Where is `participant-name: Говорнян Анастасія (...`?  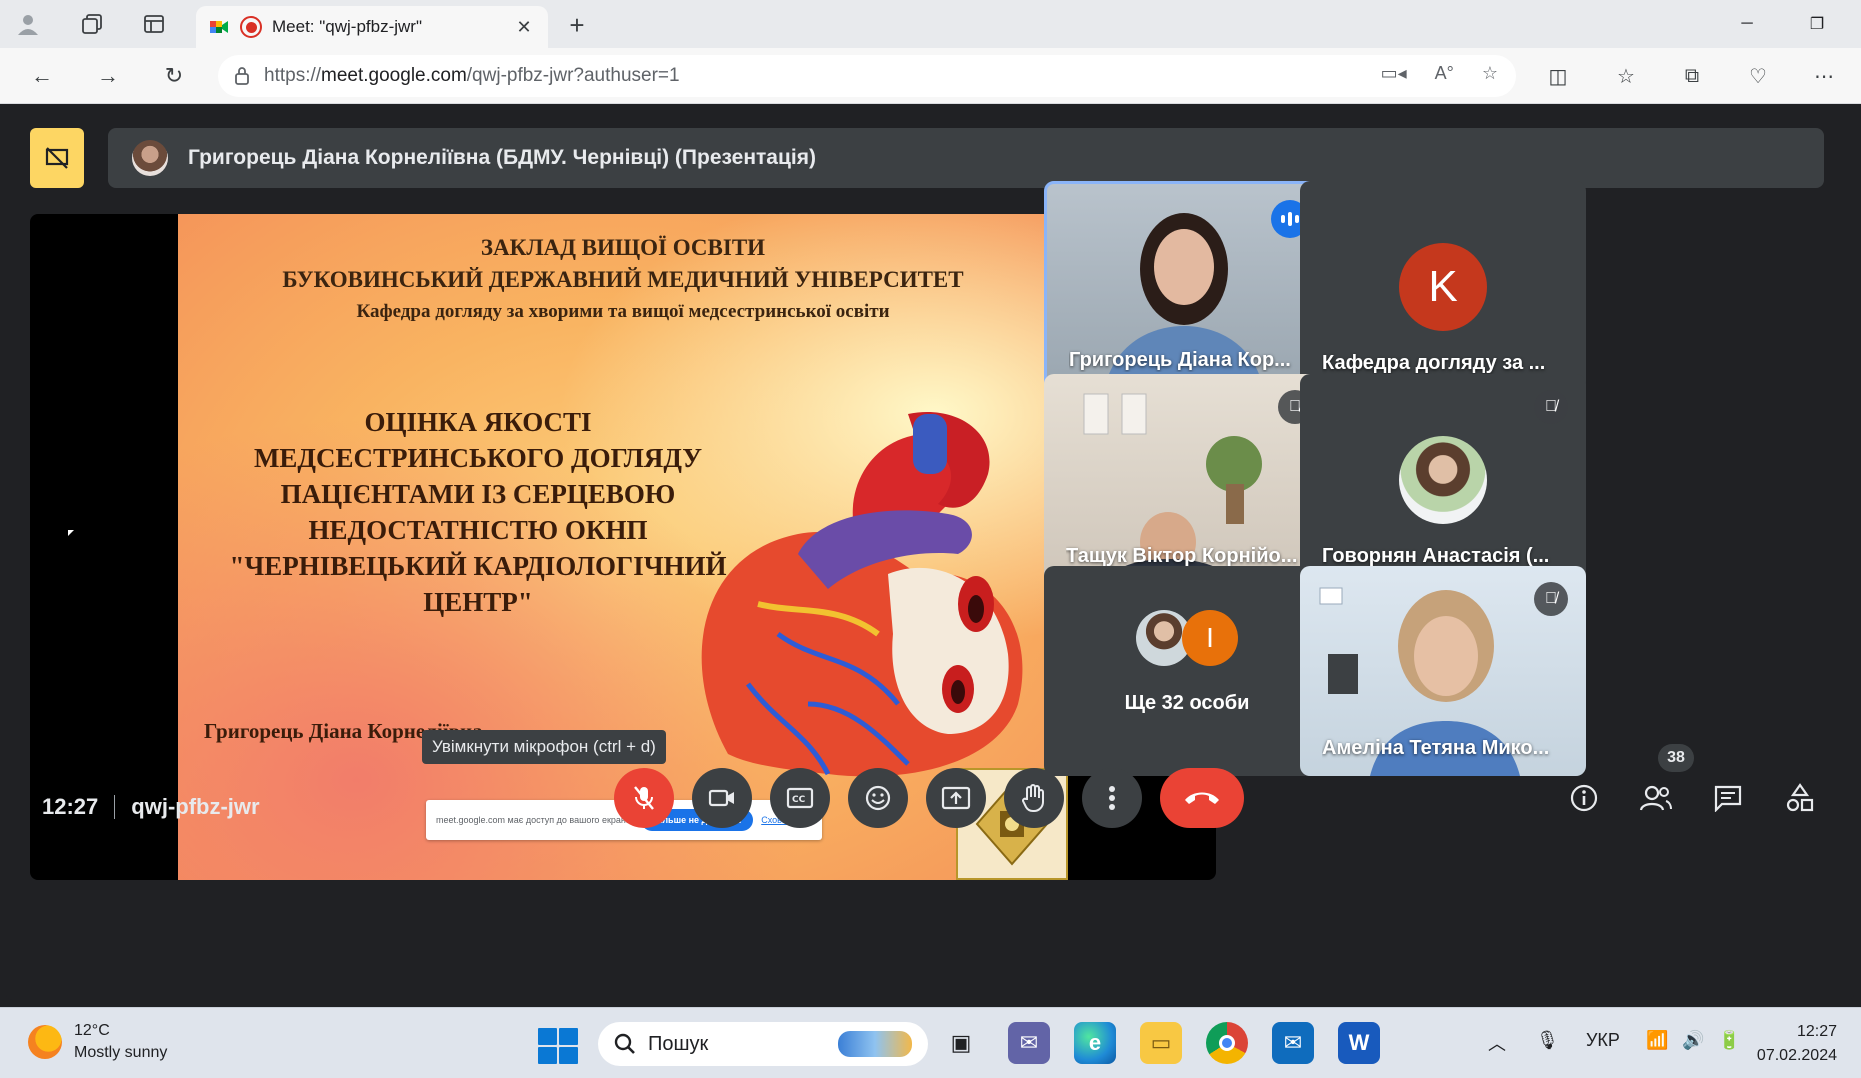
participant-name: Говорнян Анастасія (... is located at coordinates (1436, 556).